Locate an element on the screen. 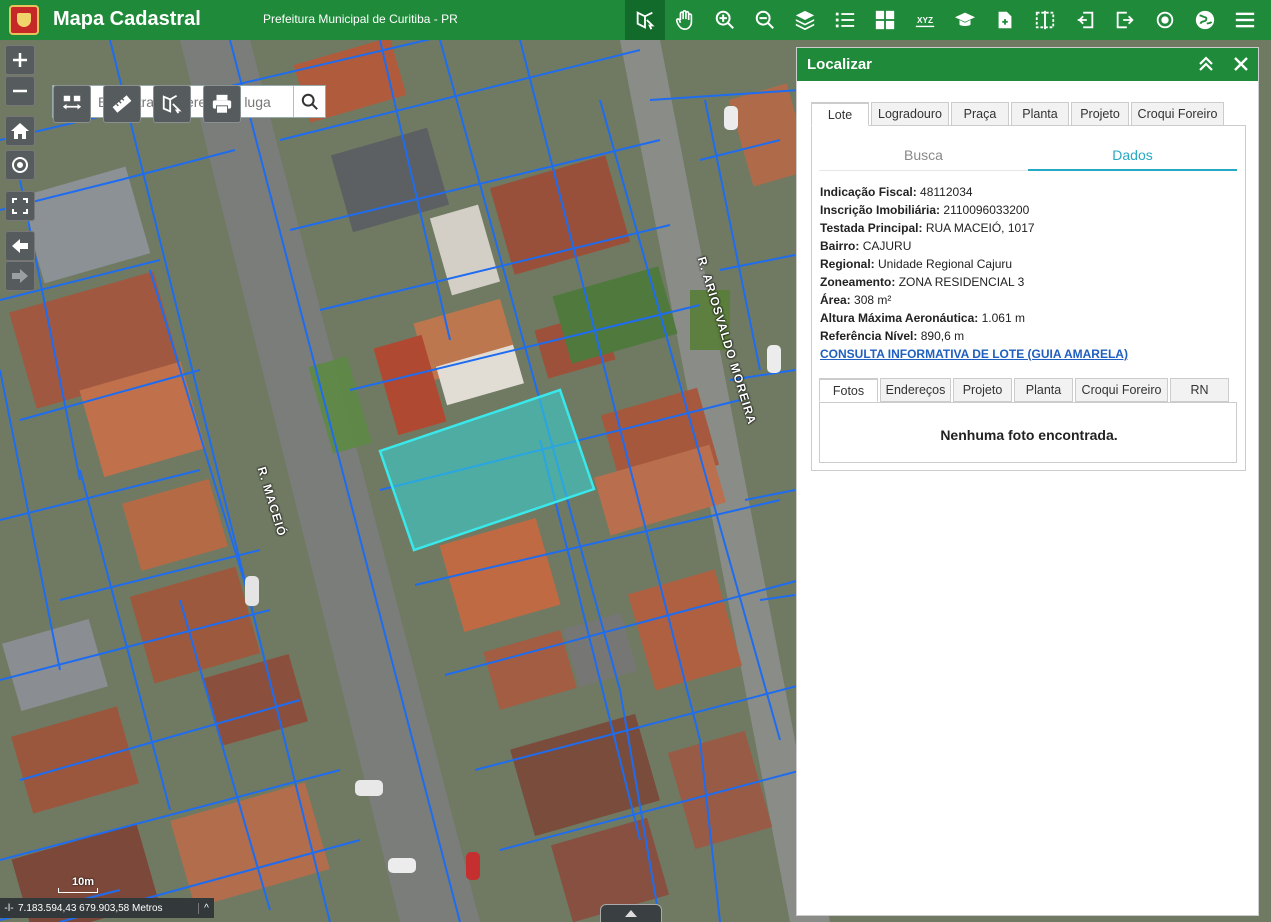  swipe-tool-button is located at coordinates (72, 104).